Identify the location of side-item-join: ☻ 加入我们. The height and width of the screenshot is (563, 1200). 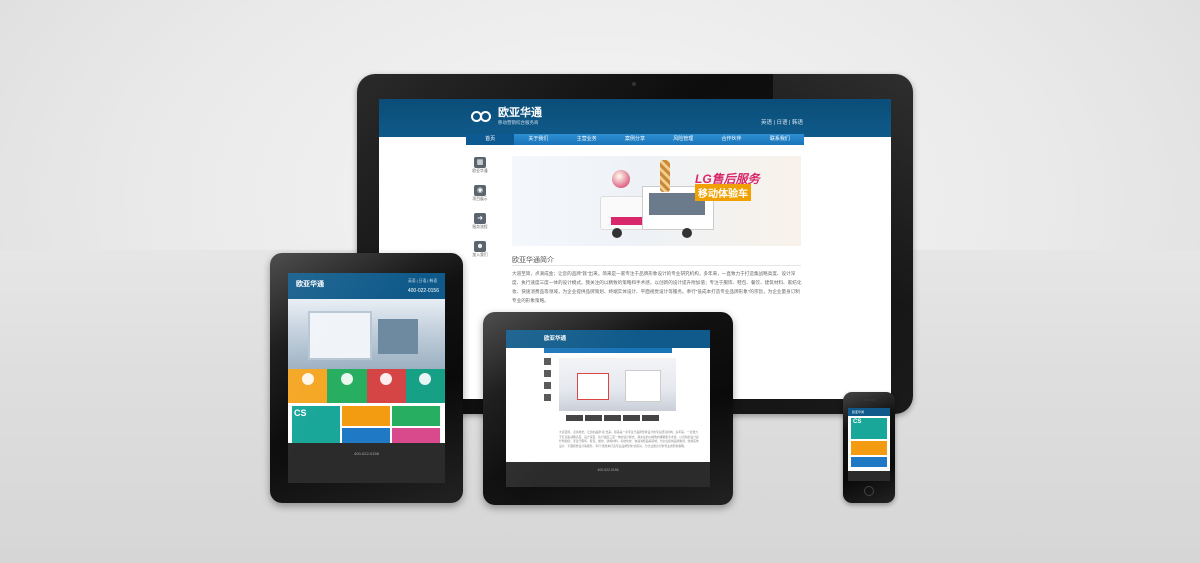
(480, 254).